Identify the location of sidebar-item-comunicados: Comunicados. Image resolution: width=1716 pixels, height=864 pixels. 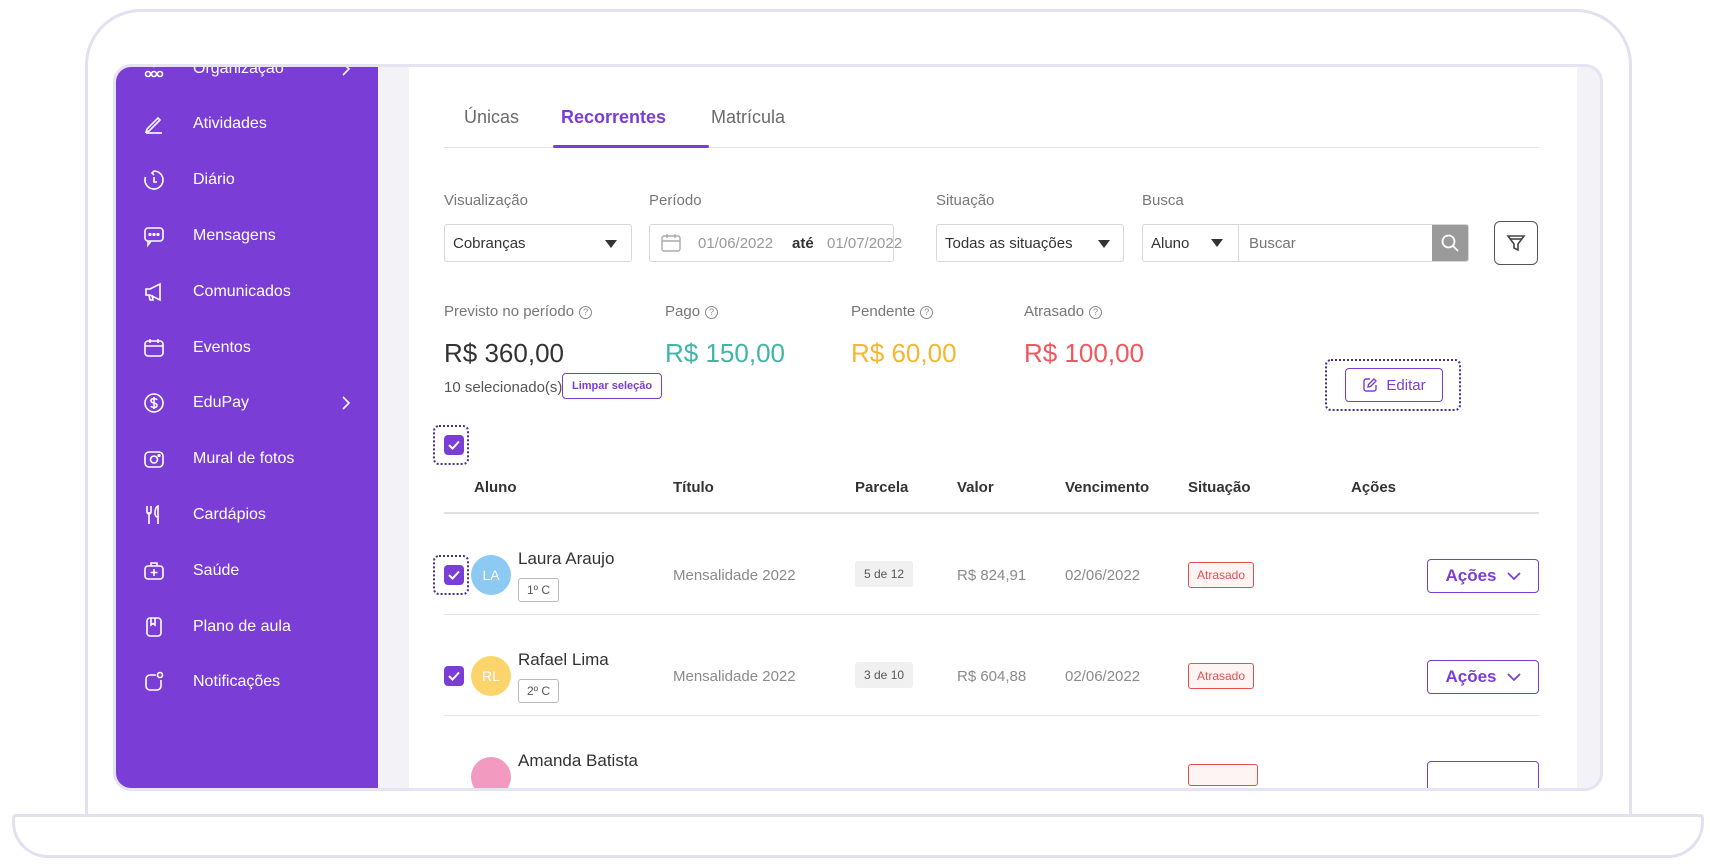
(247, 292).